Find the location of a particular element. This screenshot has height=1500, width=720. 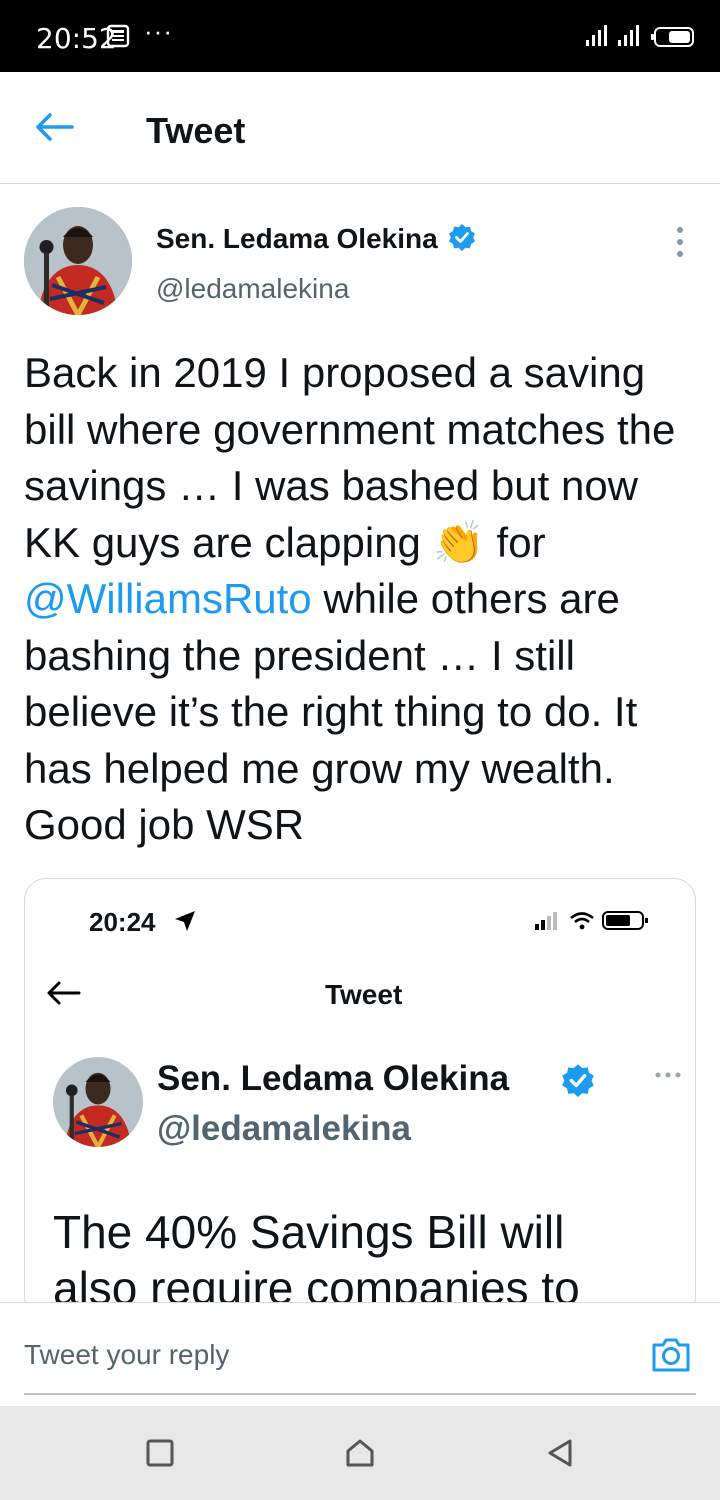

avatar-image is located at coordinates (78, 261).